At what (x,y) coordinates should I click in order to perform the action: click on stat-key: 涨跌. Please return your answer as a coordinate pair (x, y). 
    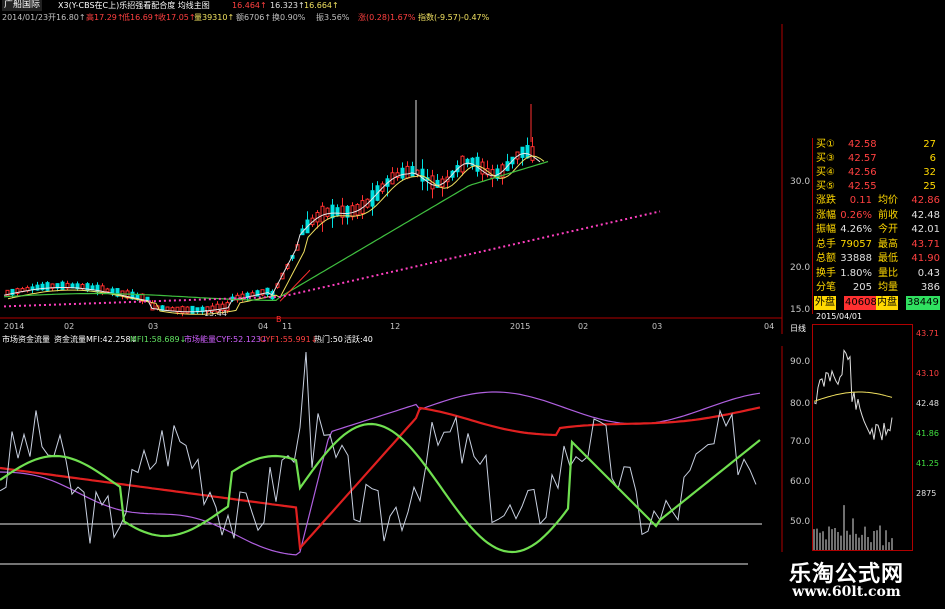
    Looking at the image, I should click on (826, 200).